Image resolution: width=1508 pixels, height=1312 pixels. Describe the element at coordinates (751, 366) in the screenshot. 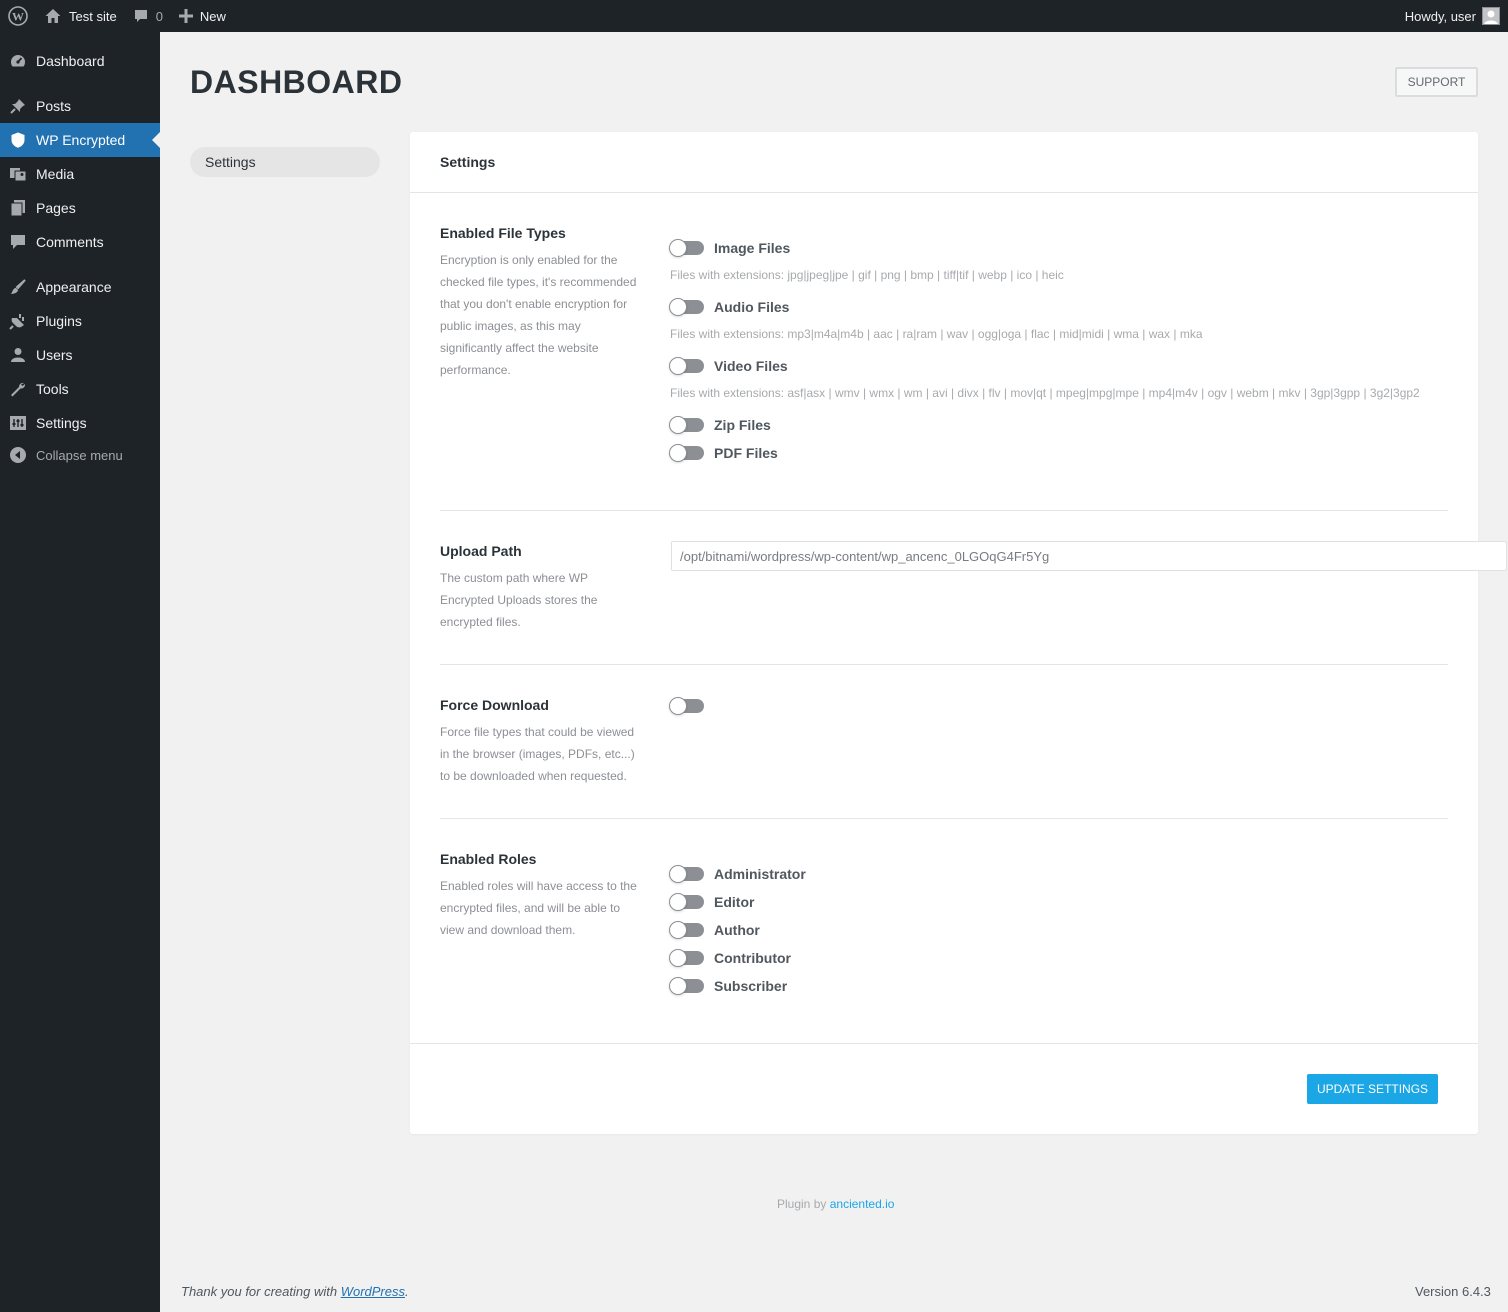

I see `video-files-label: Video Files` at that location.